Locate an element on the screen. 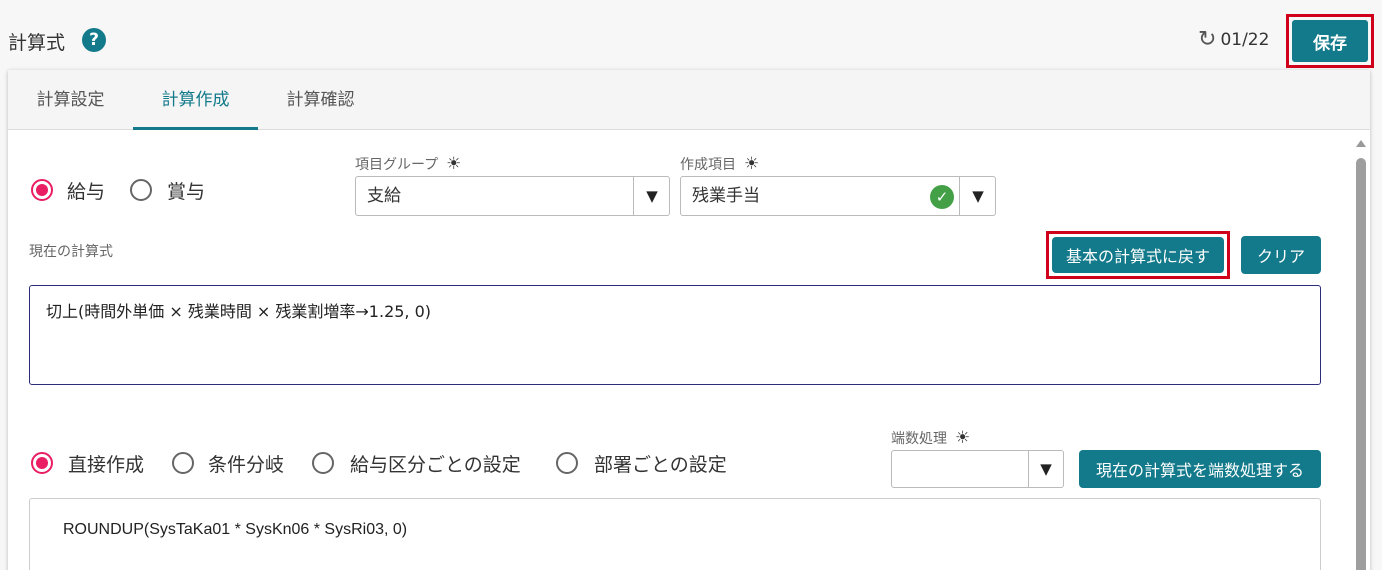 Image resolution: width=1382 pixels, height=570 pixels. save-button: 保存 is located at coordinates (1330, 41).